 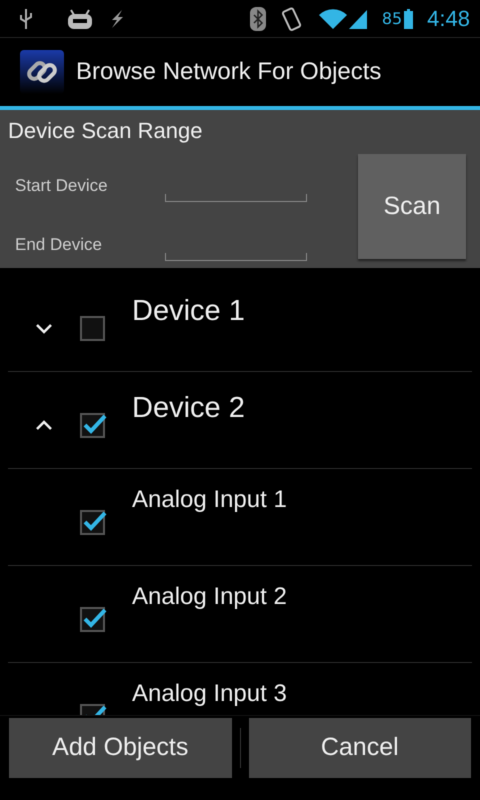 What do you see at coordinates (62, 186) in the screenshot?
I see `field-label: Start Device` at bounding box center [62, 186].